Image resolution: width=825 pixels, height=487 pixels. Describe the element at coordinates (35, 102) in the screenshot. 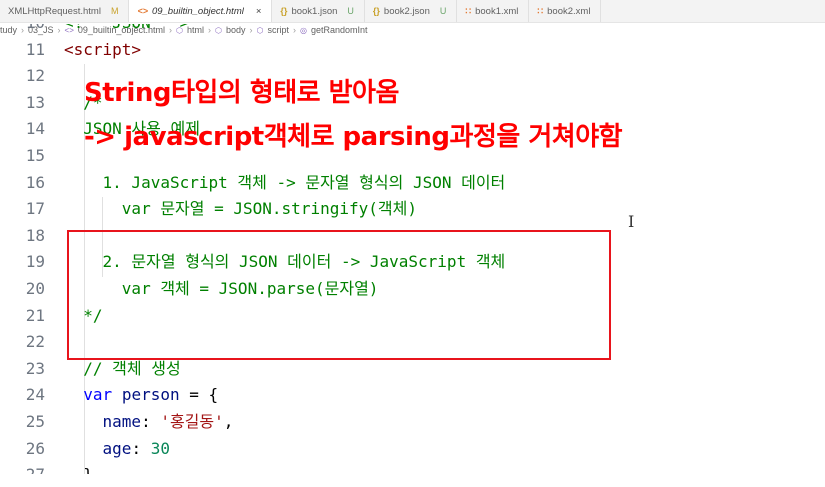

I see `line-number: 13` at that location.